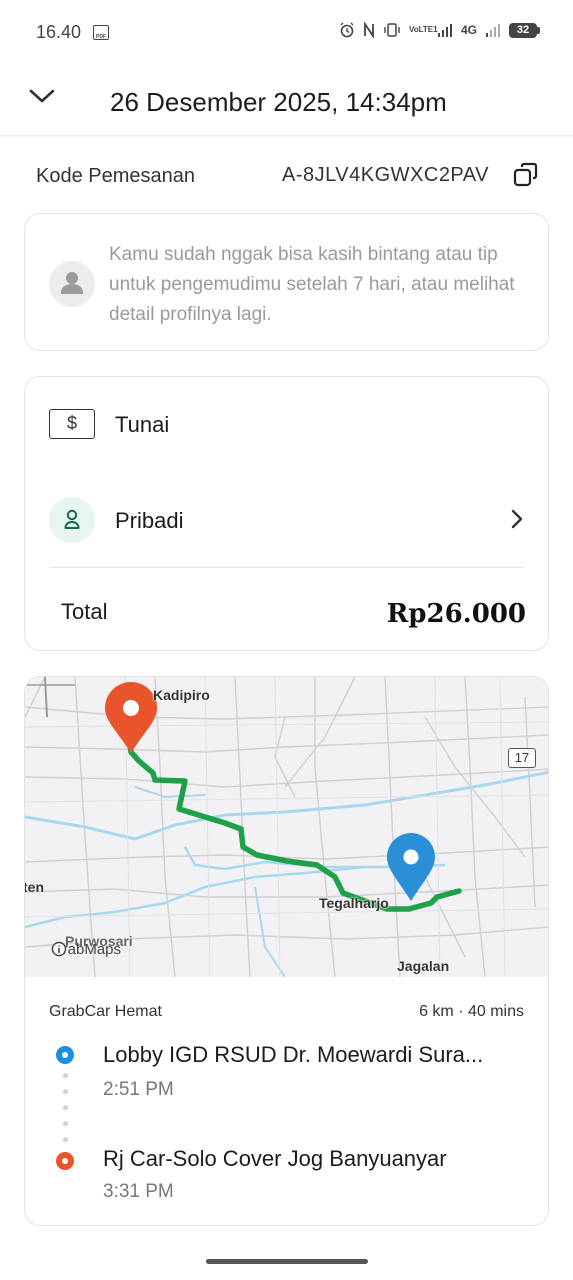  Describe the element at coordinates (471, 1011) in the screenshot. I see `trip-distance-duration: 6 km · 40 mins` at that location.